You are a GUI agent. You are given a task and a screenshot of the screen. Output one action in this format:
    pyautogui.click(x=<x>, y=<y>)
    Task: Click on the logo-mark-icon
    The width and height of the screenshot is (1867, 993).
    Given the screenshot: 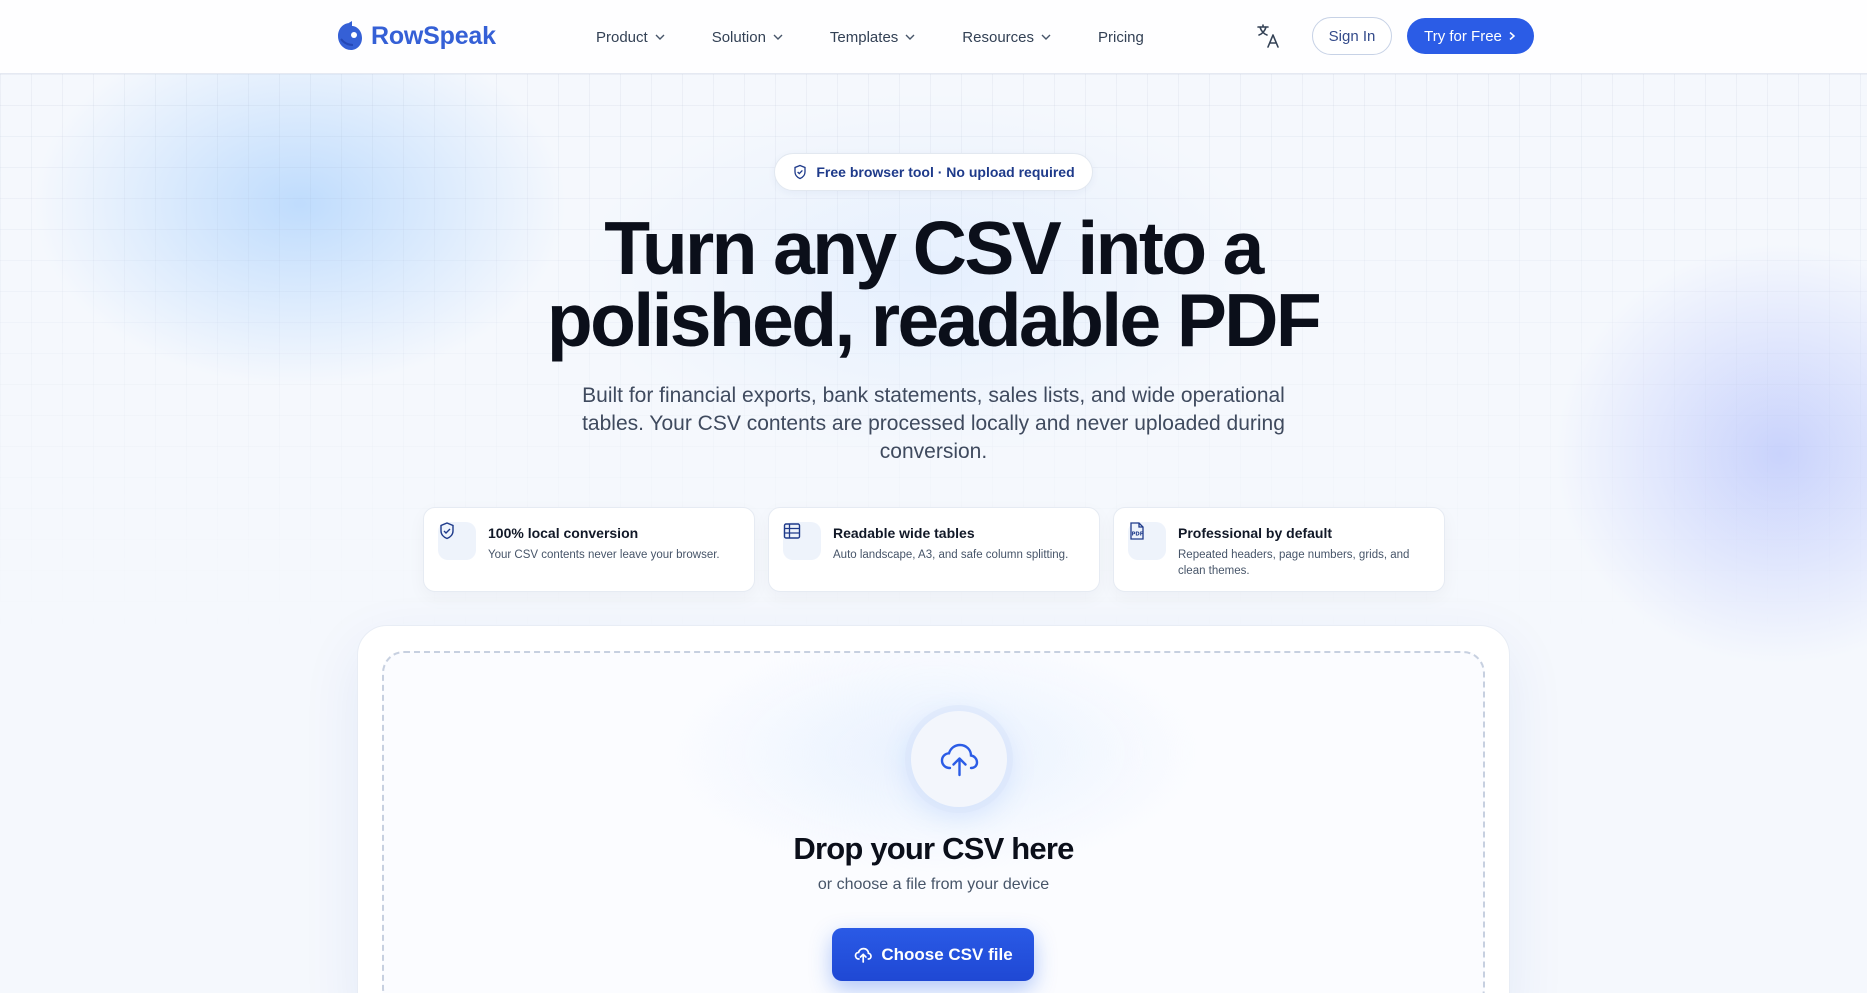 What is the action you would take?
    pyautogui.click(x=350, y=35)
    